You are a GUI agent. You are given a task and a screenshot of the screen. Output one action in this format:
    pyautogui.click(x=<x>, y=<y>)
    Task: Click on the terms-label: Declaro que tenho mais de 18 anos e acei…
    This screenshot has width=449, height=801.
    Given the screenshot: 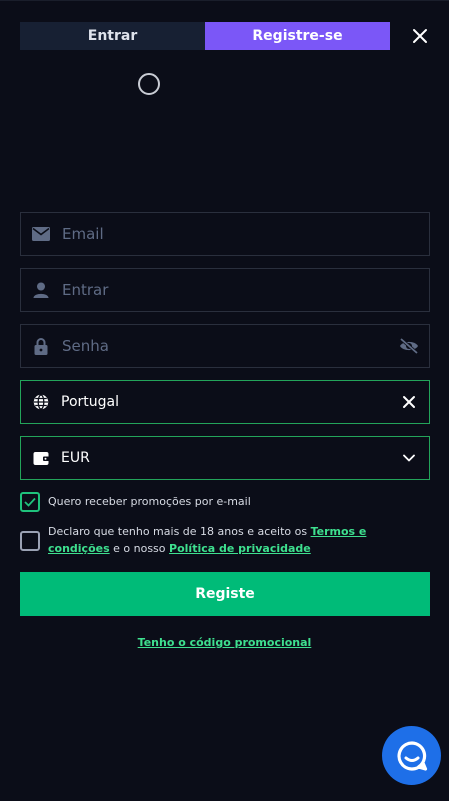 What is the action you would take?
    pyautogui.click(x=239, y=540)
    